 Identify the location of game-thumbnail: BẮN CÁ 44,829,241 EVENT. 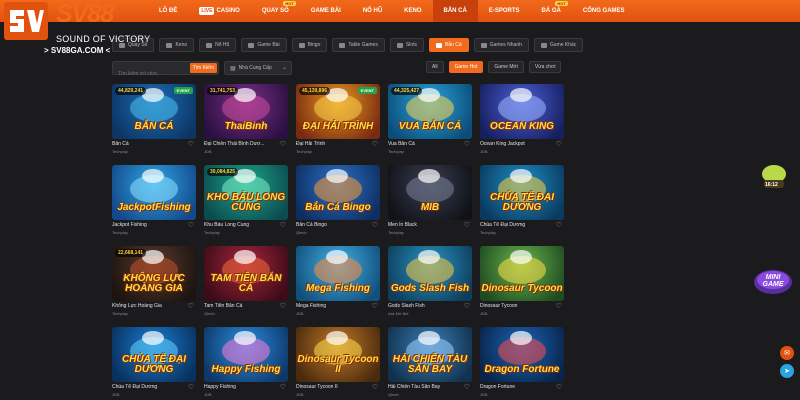
(154, 111).